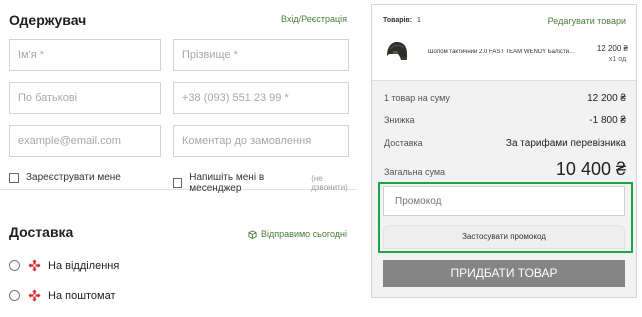 The height and width of the screenshot is (317, 642). What do you see at coordinates (314, 19) in the screenshot?
I see `login-register-link: Вхід/Реєстрація` at bounding box center [314, 19].